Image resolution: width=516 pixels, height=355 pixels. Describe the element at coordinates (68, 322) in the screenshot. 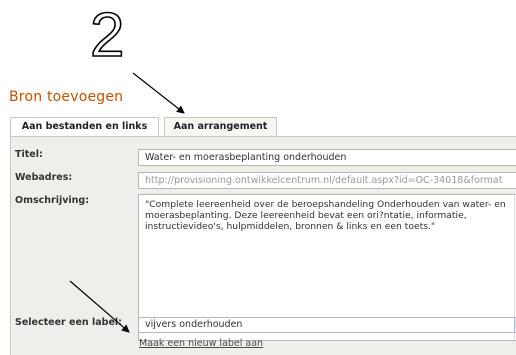

I see `selecteer-label-label: Selecteer een label:` at that location.